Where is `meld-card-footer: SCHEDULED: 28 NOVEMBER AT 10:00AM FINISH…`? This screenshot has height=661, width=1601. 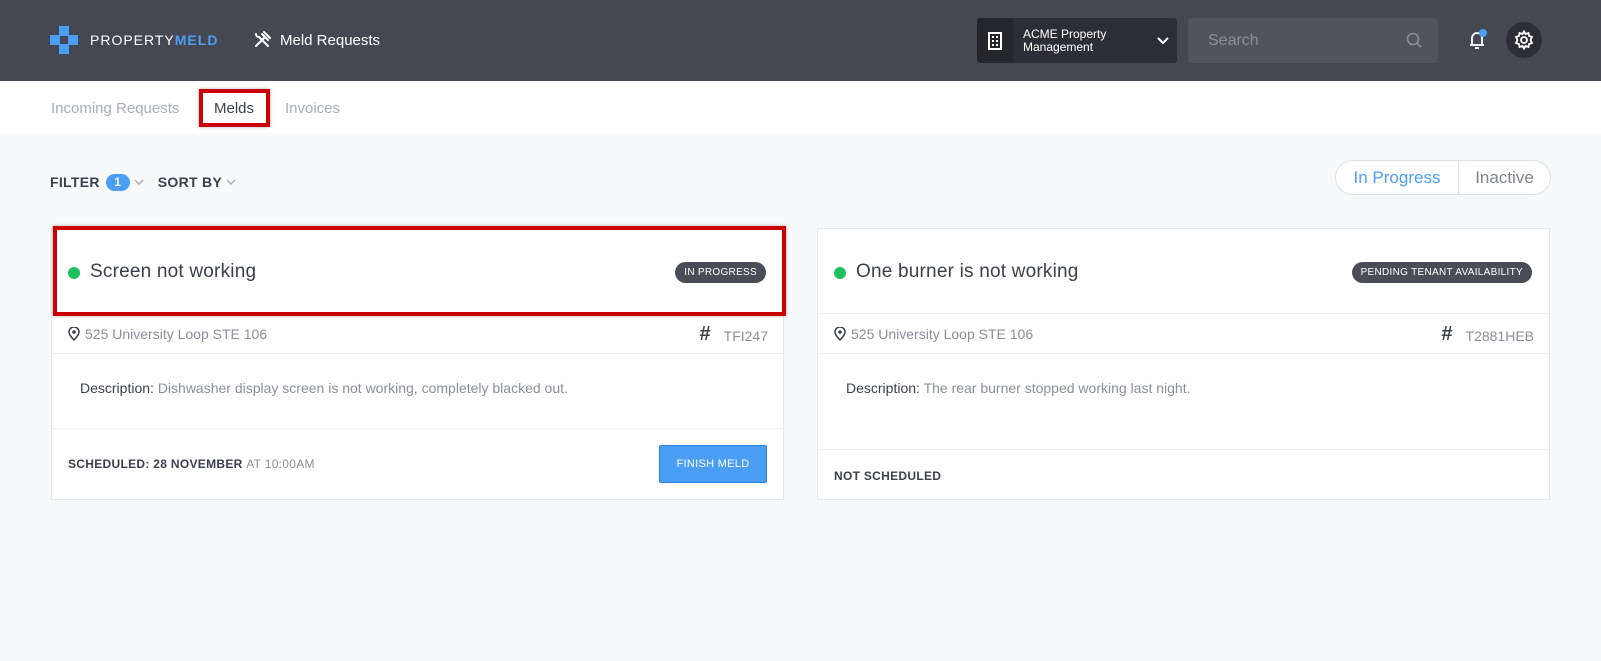
meld-card-footer: SCHEDULED: 28 NOVEMBER AT 10:00AM FINISH… is located at coordinates (417, 463).